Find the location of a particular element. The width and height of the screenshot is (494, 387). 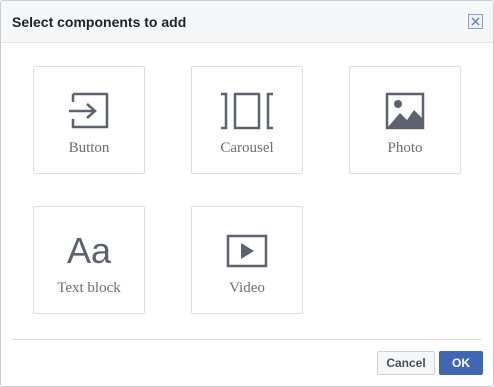

component-label: Photo is located at coordinates (405, 148).